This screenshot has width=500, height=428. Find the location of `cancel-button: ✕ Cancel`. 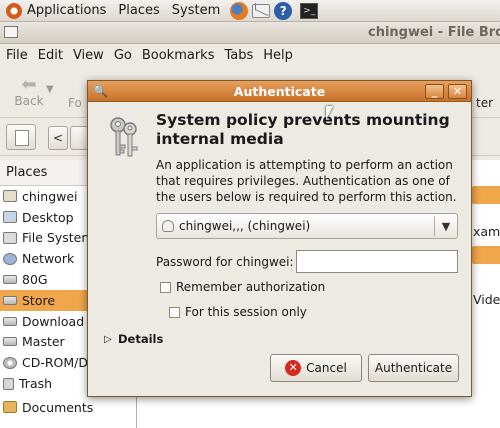

cancel-button: ✕ Cancel is located at coordinates (316, 368).